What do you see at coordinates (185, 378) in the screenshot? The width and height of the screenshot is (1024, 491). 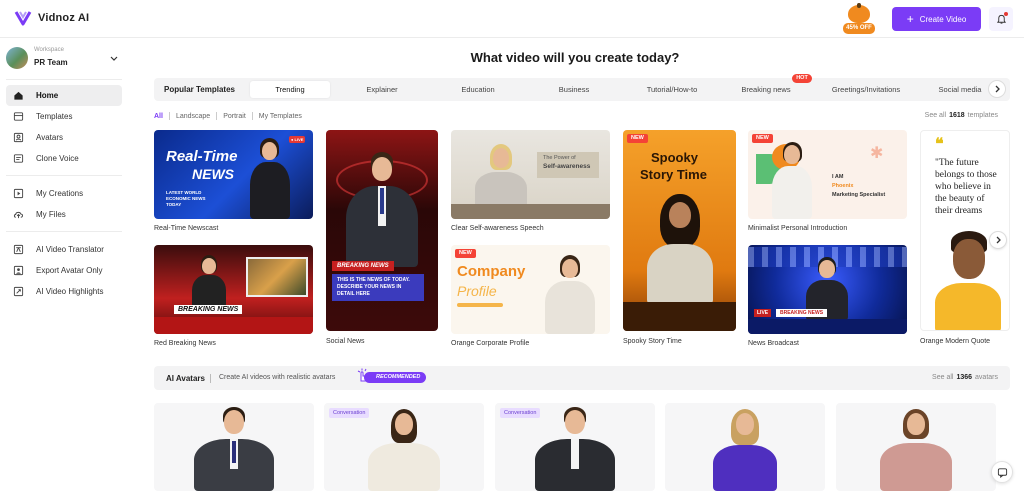 I see `ai-avatars-title: AI Avatars` at bounding box center [185, 378].